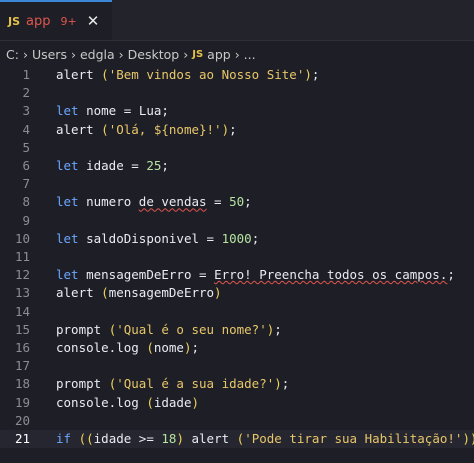  What do you see at coordinates (172, 202) in the screenshot?
I see `code-token: de vendas` at bounding box center [172, 202].